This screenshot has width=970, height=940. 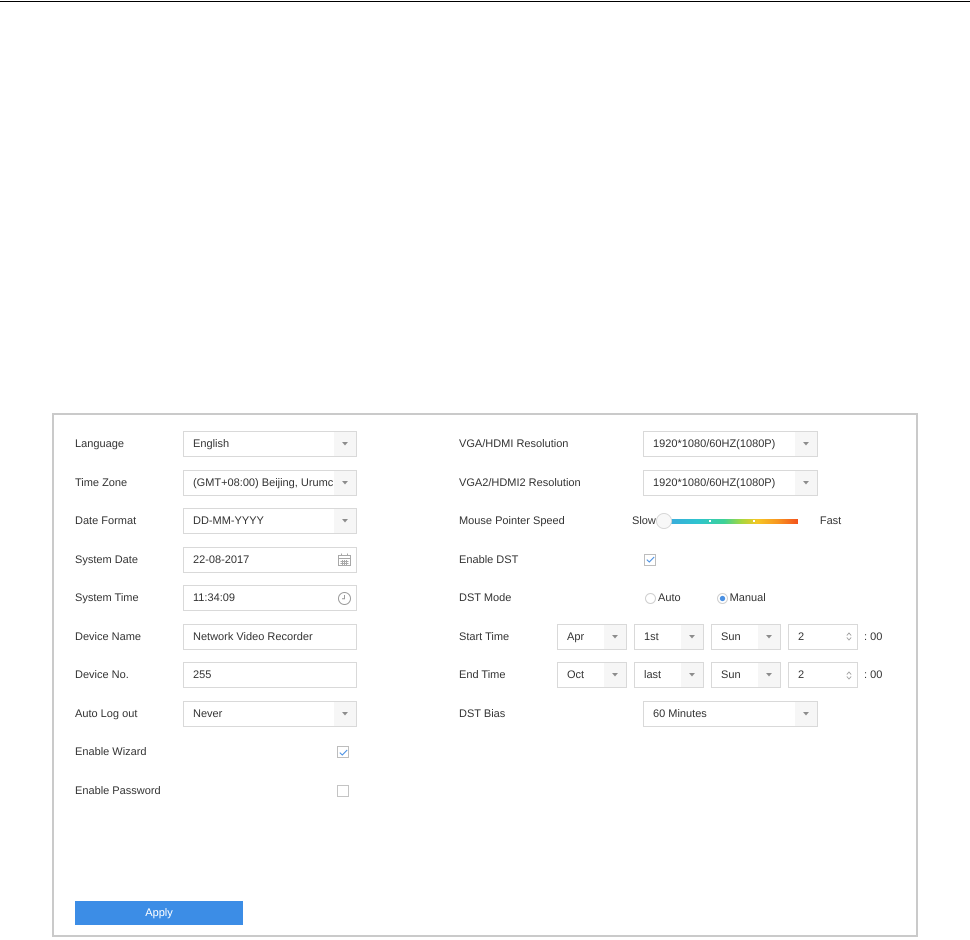 What do you see at coordinates (664, 521) in the screenshot?
I see `slider-thumb` at bounding box center [664, 521].